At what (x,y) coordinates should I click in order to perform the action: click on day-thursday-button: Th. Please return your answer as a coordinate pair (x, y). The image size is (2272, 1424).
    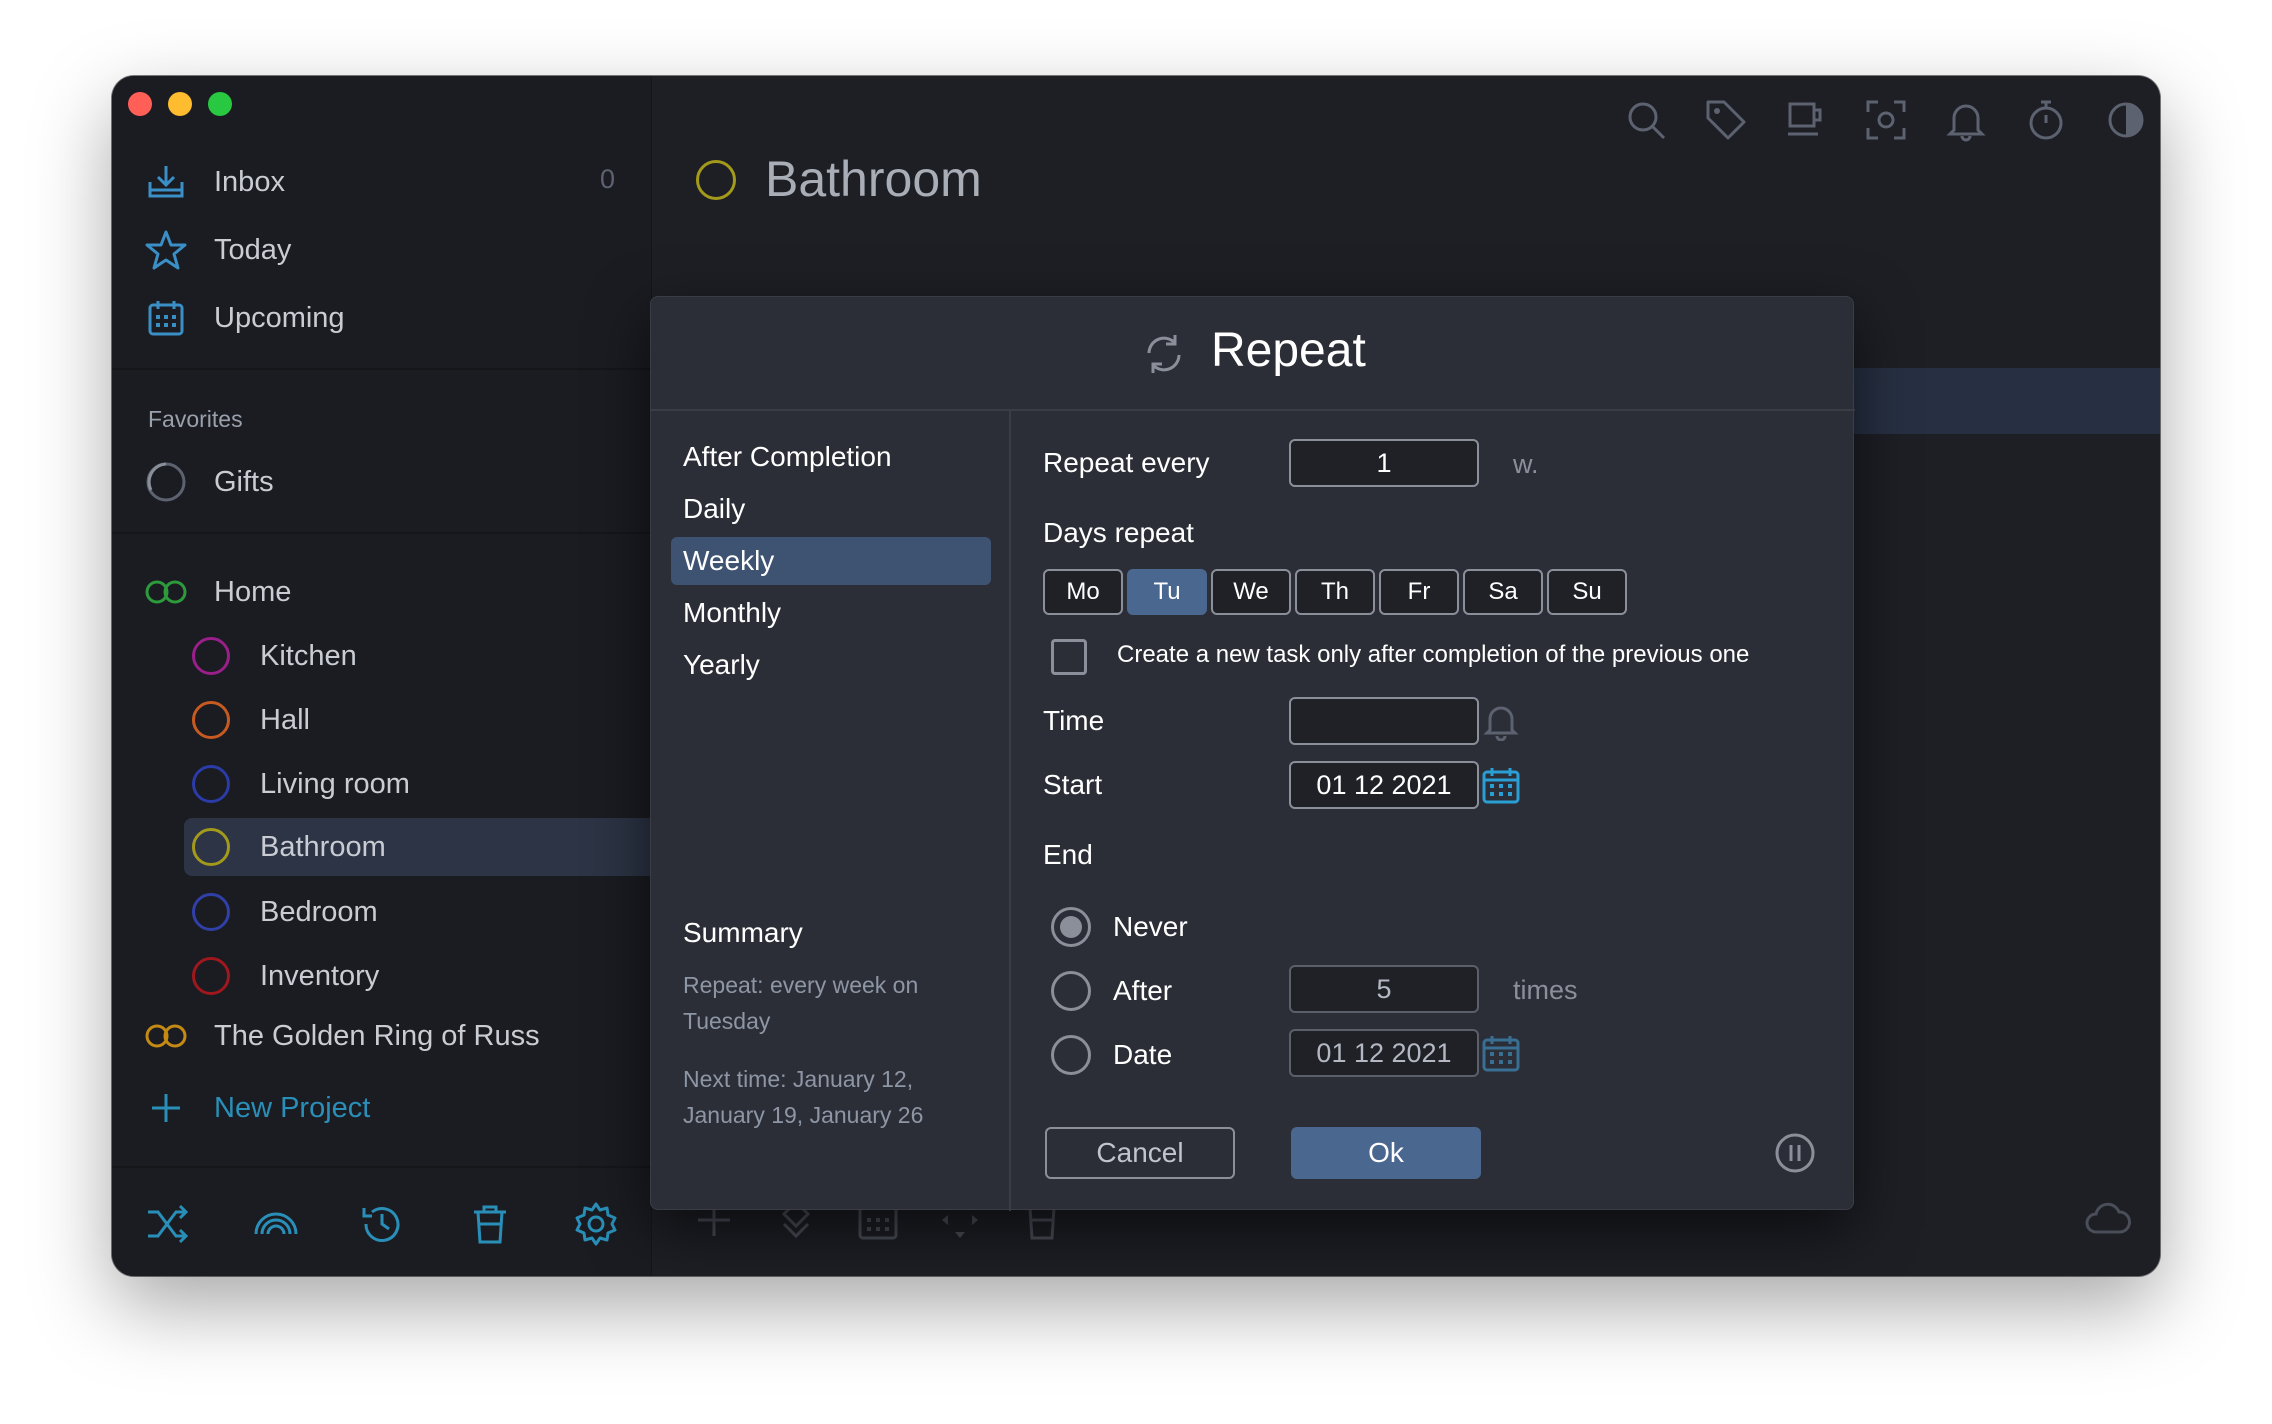
    Looking at the image, I should click on (1335, 592).